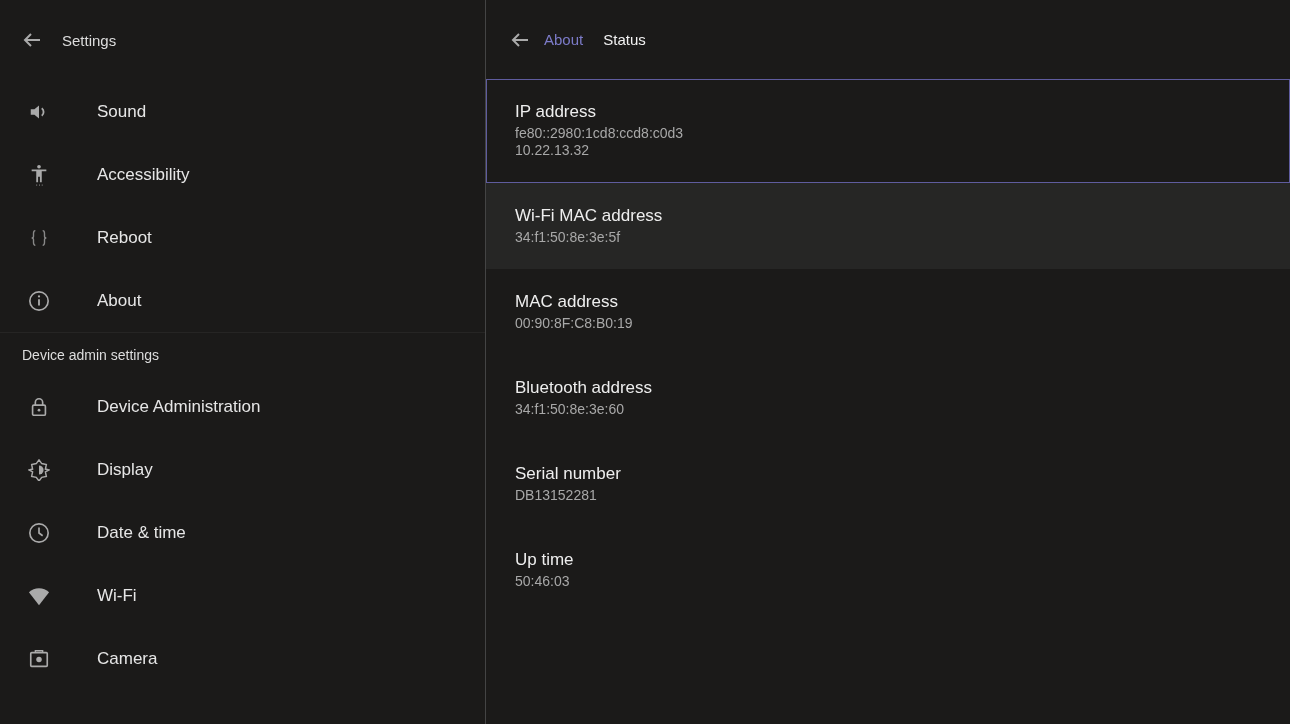 Image resolution: width=1290 pixels, height=724 pixels. Describe the element at coordinates (589, 216) in the screenshot. I see `row-title: Wi-Fi MAC address` at that location.